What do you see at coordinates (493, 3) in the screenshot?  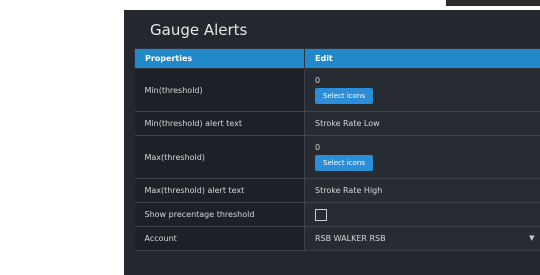 I see `top-bar-fragment` at bounding box center [493, 3].